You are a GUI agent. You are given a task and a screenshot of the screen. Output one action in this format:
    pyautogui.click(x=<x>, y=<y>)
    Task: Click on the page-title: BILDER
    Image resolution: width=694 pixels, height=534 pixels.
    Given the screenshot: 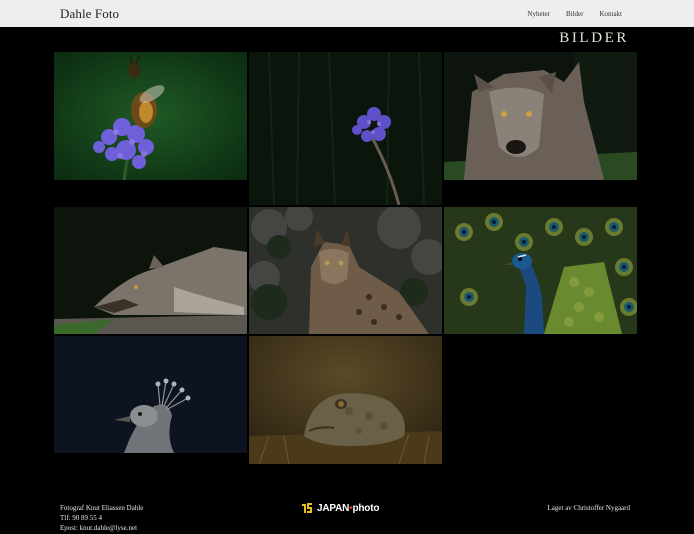 What is the action you would take?
    pyautogui.click(x=594, y=38)
    